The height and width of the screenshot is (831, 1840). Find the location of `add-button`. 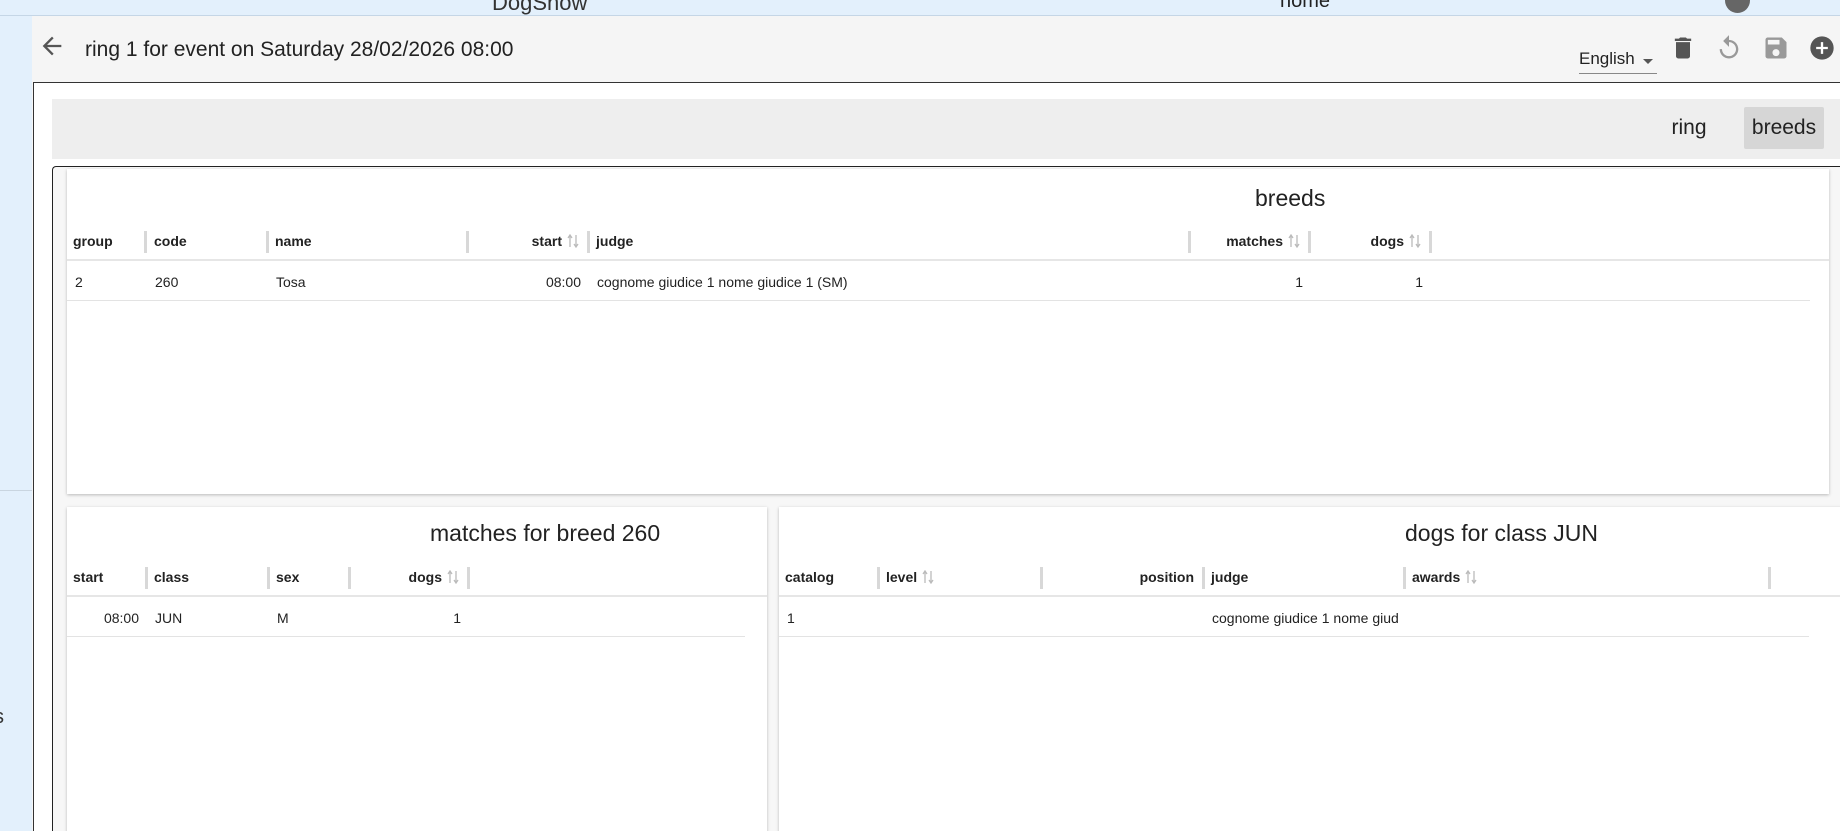

add-button is located at coordinates (1822, 48).